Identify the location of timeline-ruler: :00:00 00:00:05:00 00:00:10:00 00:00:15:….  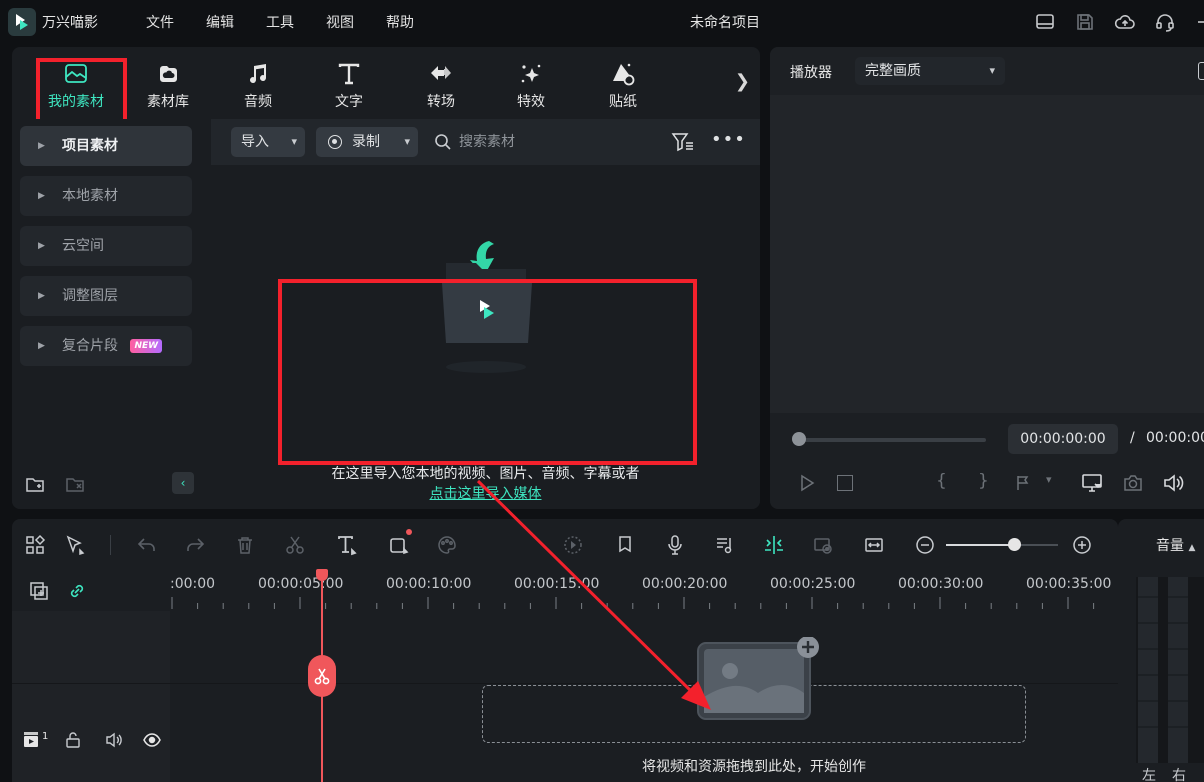
(565, 591).